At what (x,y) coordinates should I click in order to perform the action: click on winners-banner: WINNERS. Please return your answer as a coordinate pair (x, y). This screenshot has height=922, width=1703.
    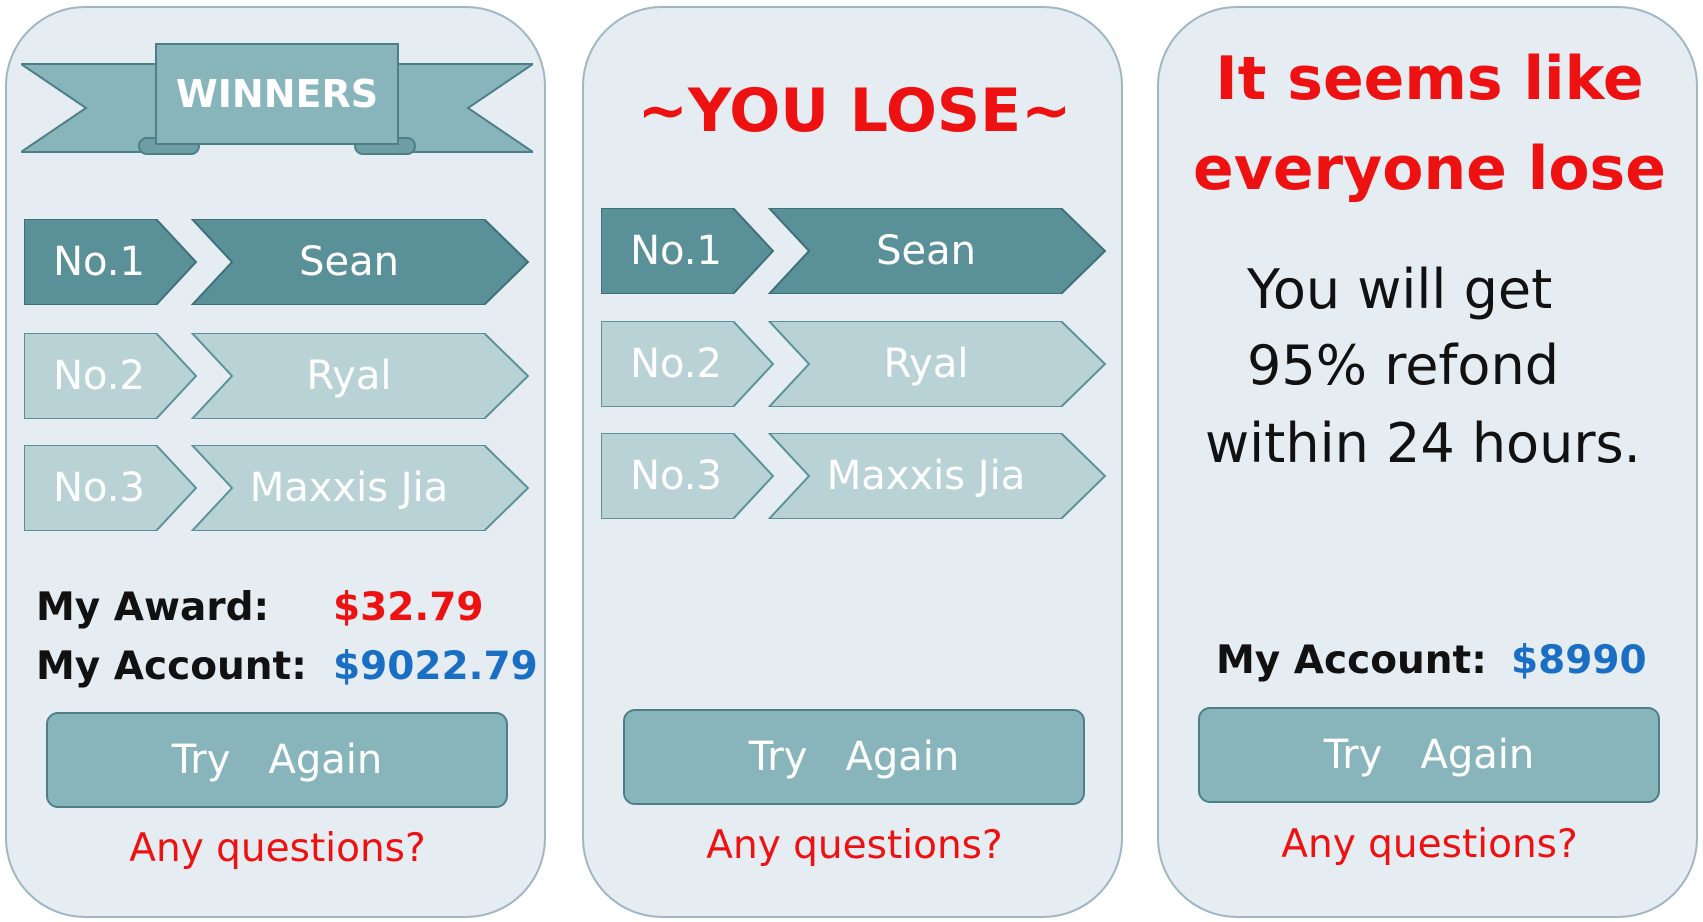
    Looking at the image, I should click on (277, 102).